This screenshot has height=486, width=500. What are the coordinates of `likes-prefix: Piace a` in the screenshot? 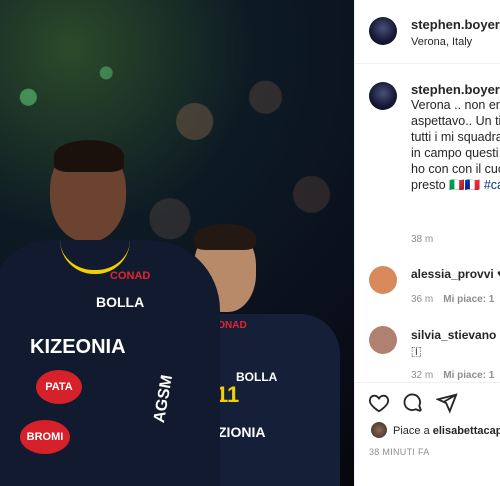 It's located at (413, 431).